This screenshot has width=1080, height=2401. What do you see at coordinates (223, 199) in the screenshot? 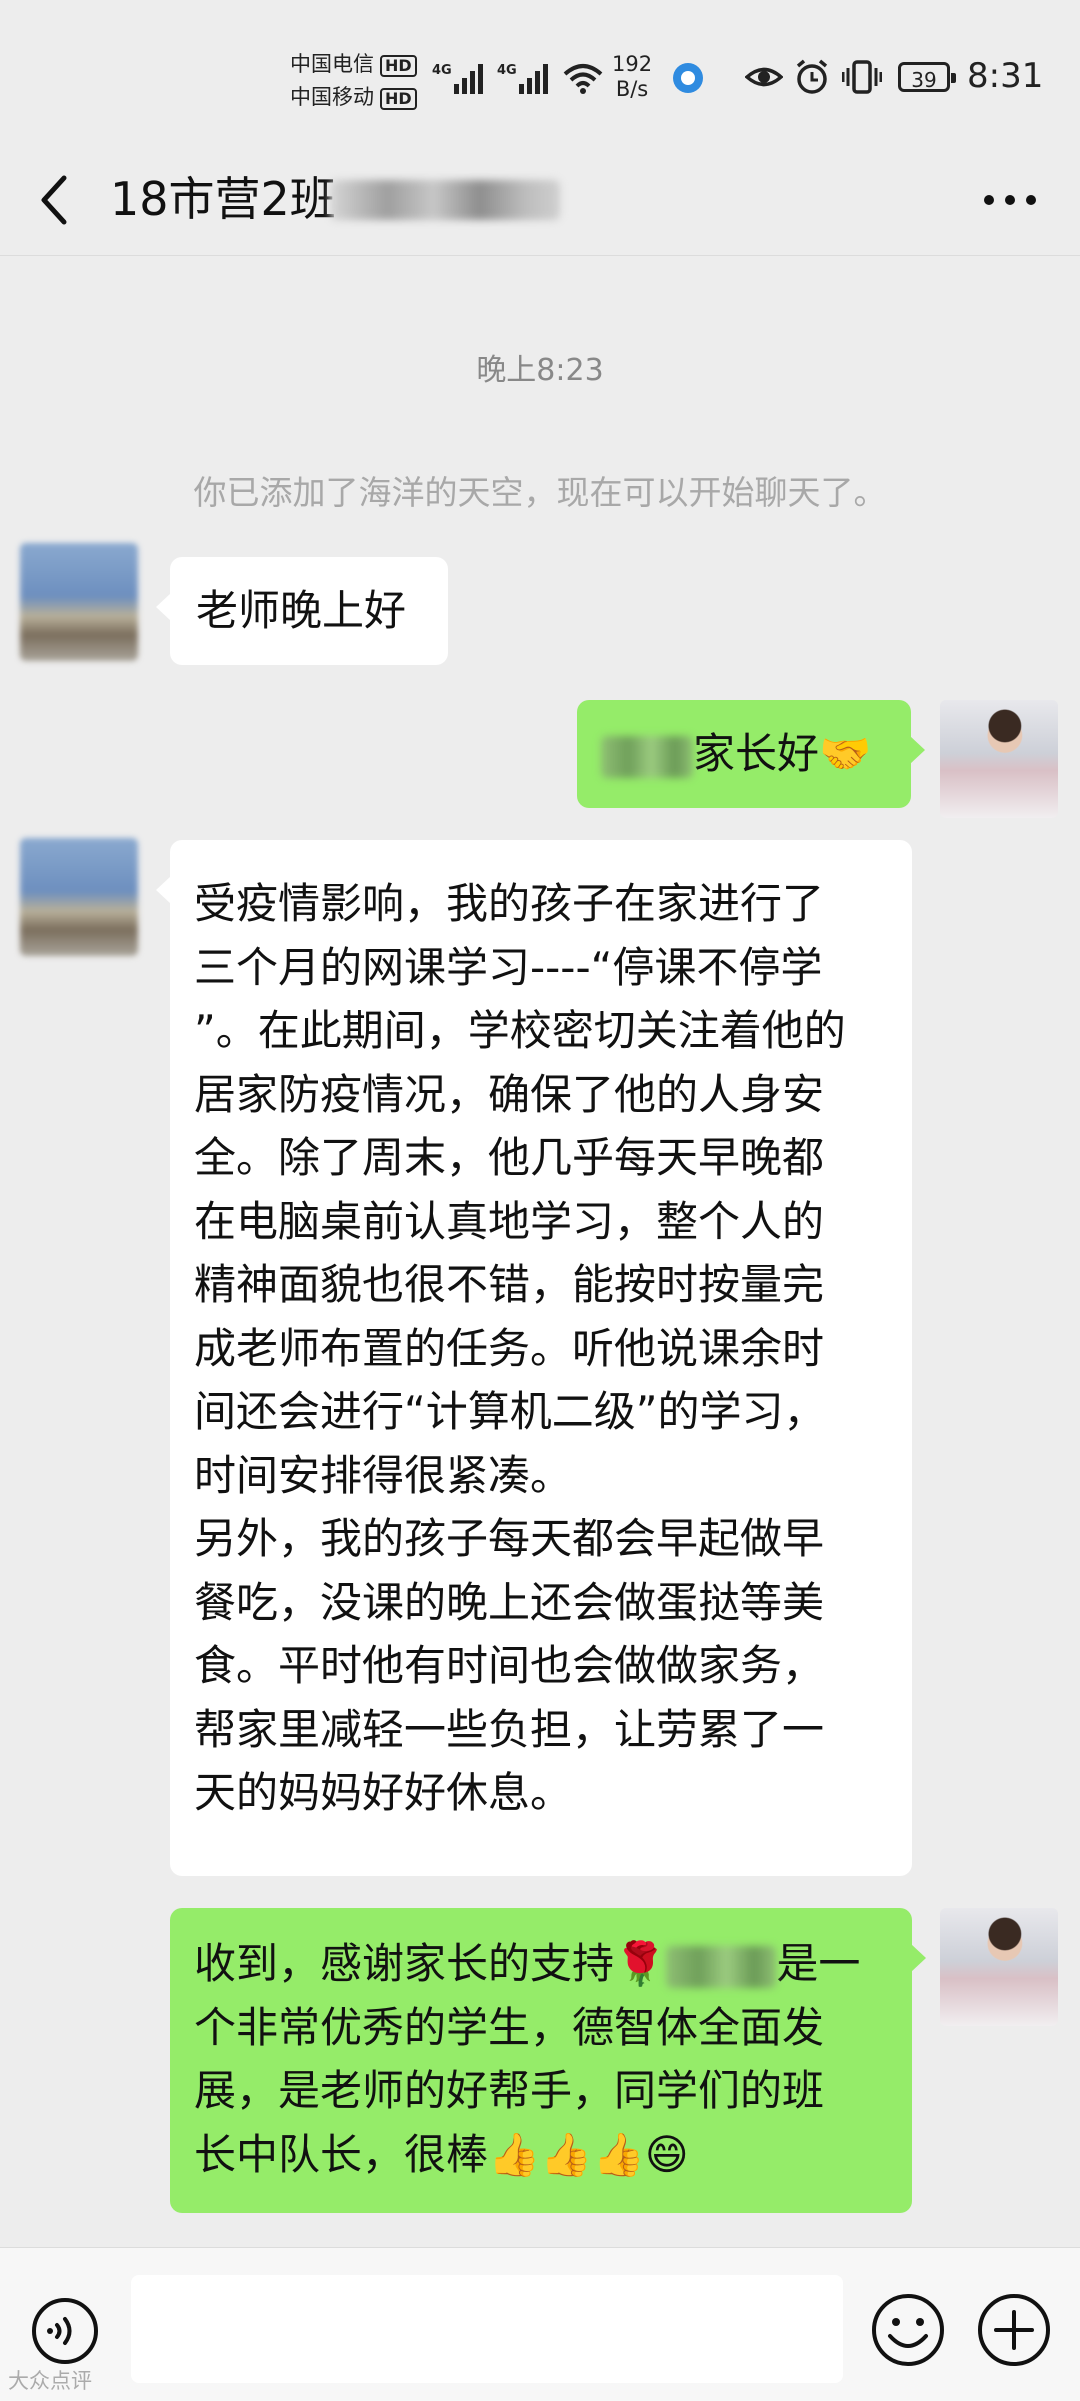
I see `chat-title: 18市营2班` at bounding box center [223, 199].